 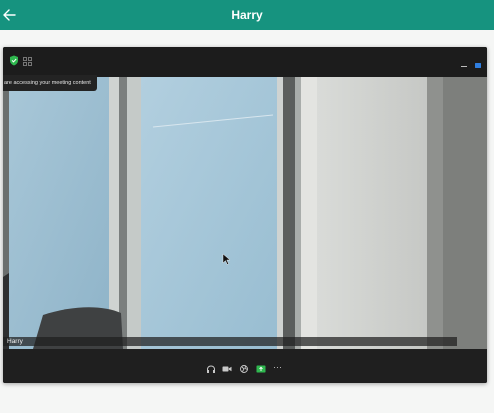 What do you see at coordinates (14, 59) in the screenshot?
I see `shield-check-icon` at bounding box center [14, 59].